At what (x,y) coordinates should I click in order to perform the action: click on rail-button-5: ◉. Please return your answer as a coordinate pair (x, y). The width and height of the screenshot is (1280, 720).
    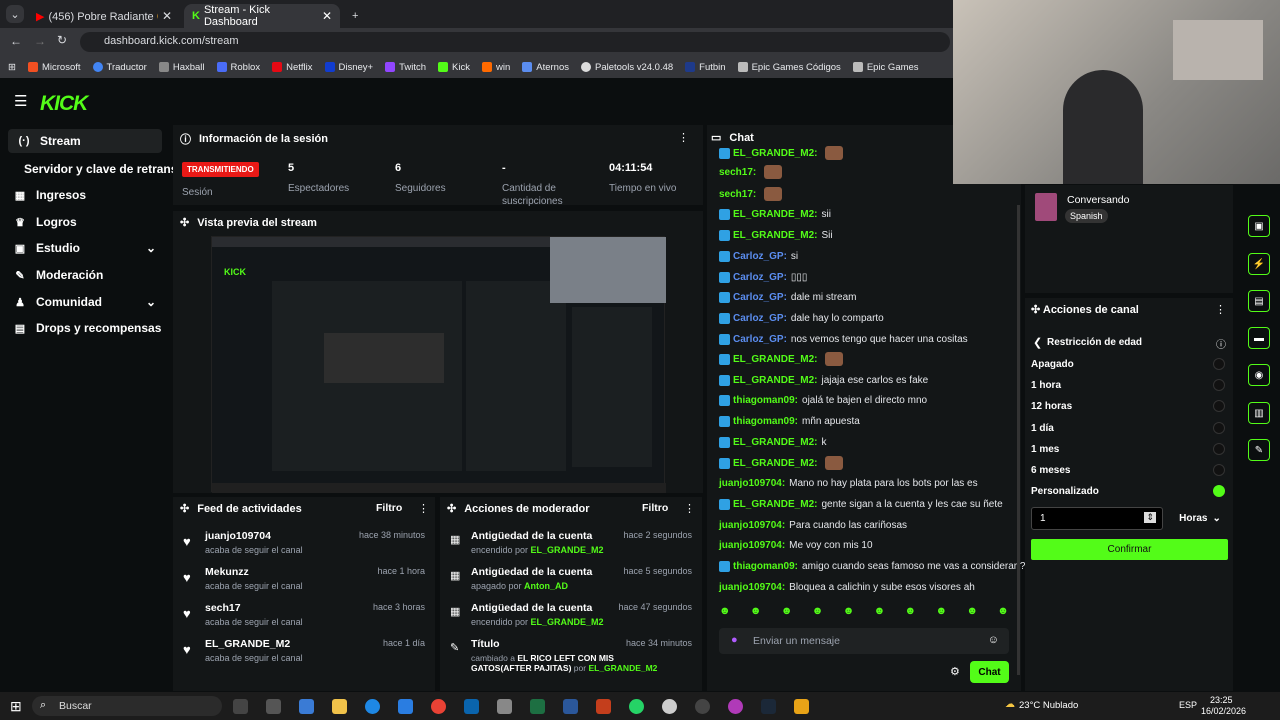
    Looking at the image, I should click on (1259, 375).